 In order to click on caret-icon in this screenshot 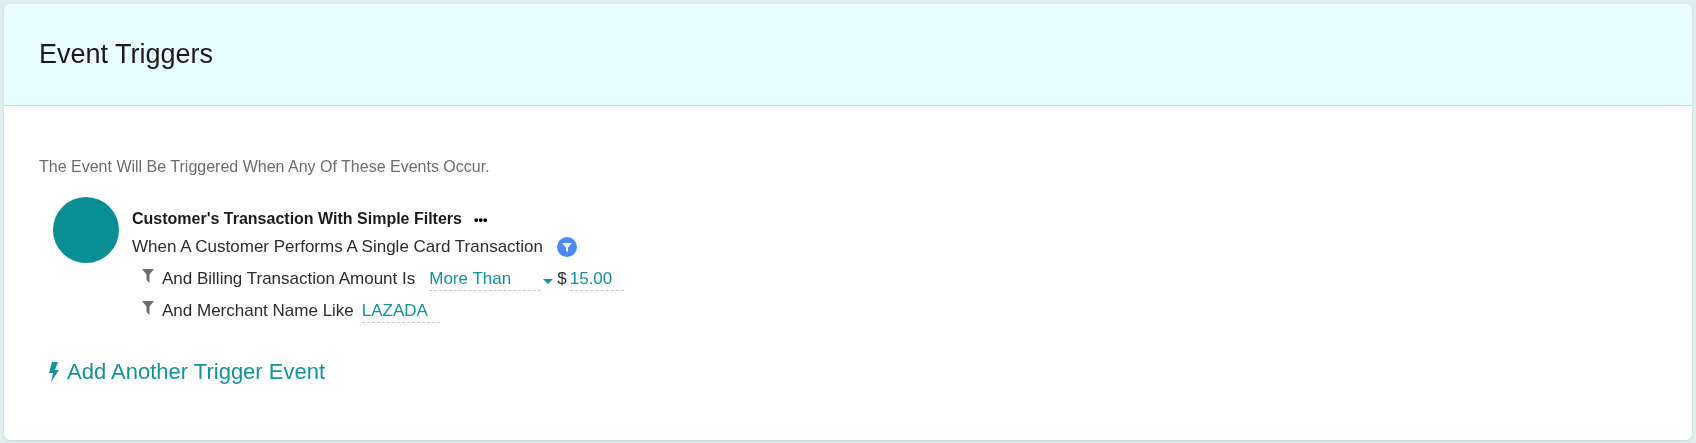, I will do `click(548, 281)`.